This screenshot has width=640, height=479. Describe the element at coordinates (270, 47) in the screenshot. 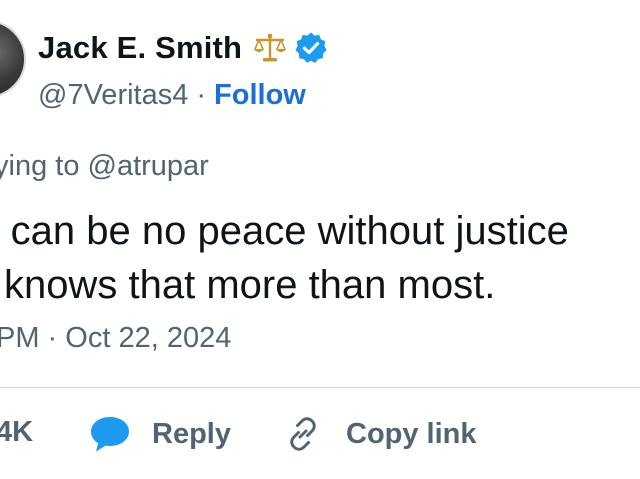

I see `balance-scale-icon` at that location.